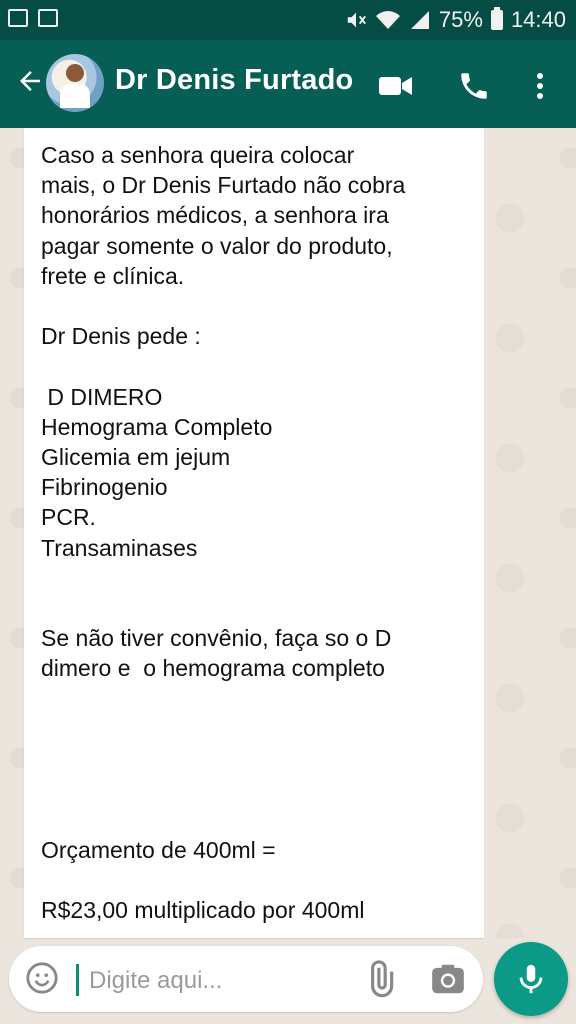  What do you see at coordinates (18, 18) in the screenshot?
I see `image-icon` at bounding box center [18, 18].